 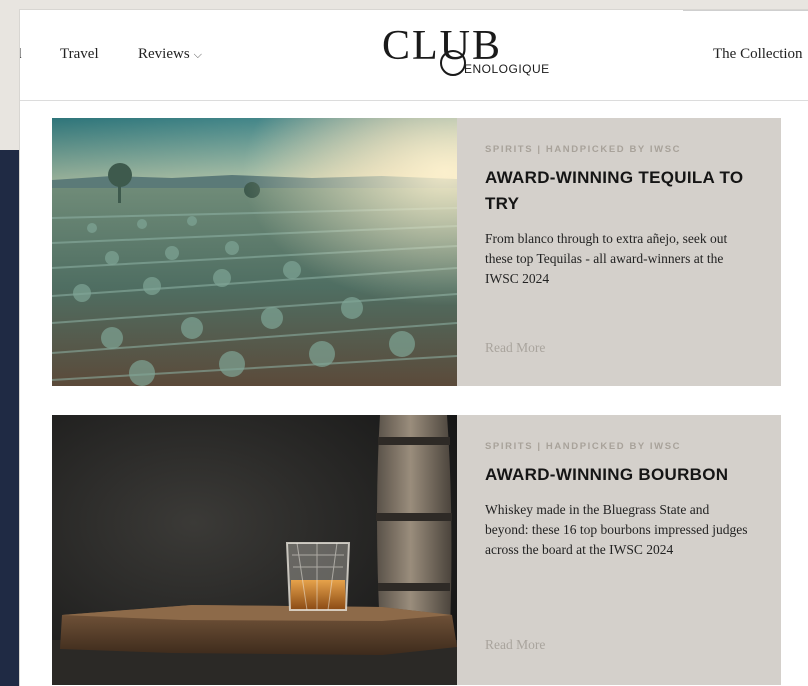 What do you see at coordinates (745, 10) in the screenshot?
I see `header-divider` at bounding box center [745, 10].